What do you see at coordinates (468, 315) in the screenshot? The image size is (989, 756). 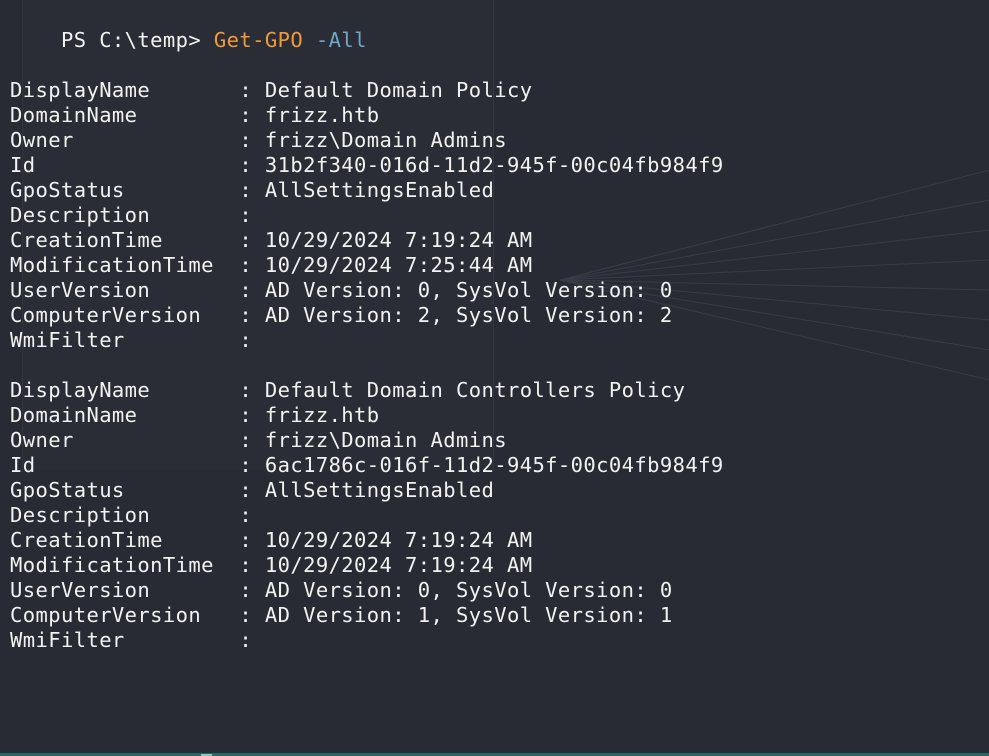 I see `gpo-property-value: AD Version: 2, SysVol Version: 2` at bounding box center [468, 315].